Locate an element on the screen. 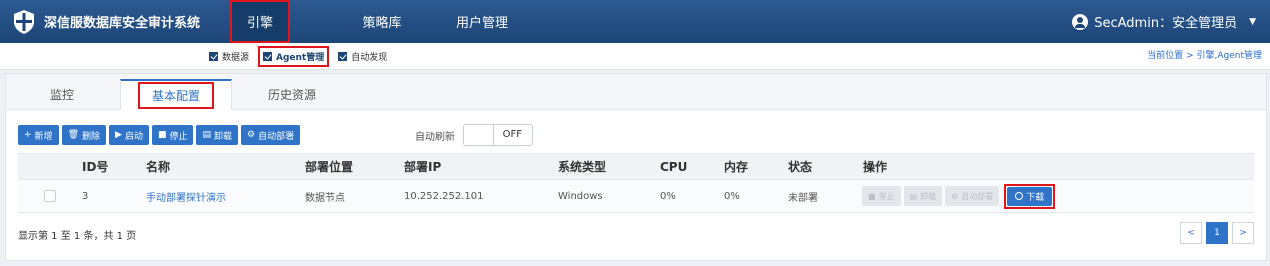  auto-refresh-label: 自动刷新 is located at coordinates (435, 137).